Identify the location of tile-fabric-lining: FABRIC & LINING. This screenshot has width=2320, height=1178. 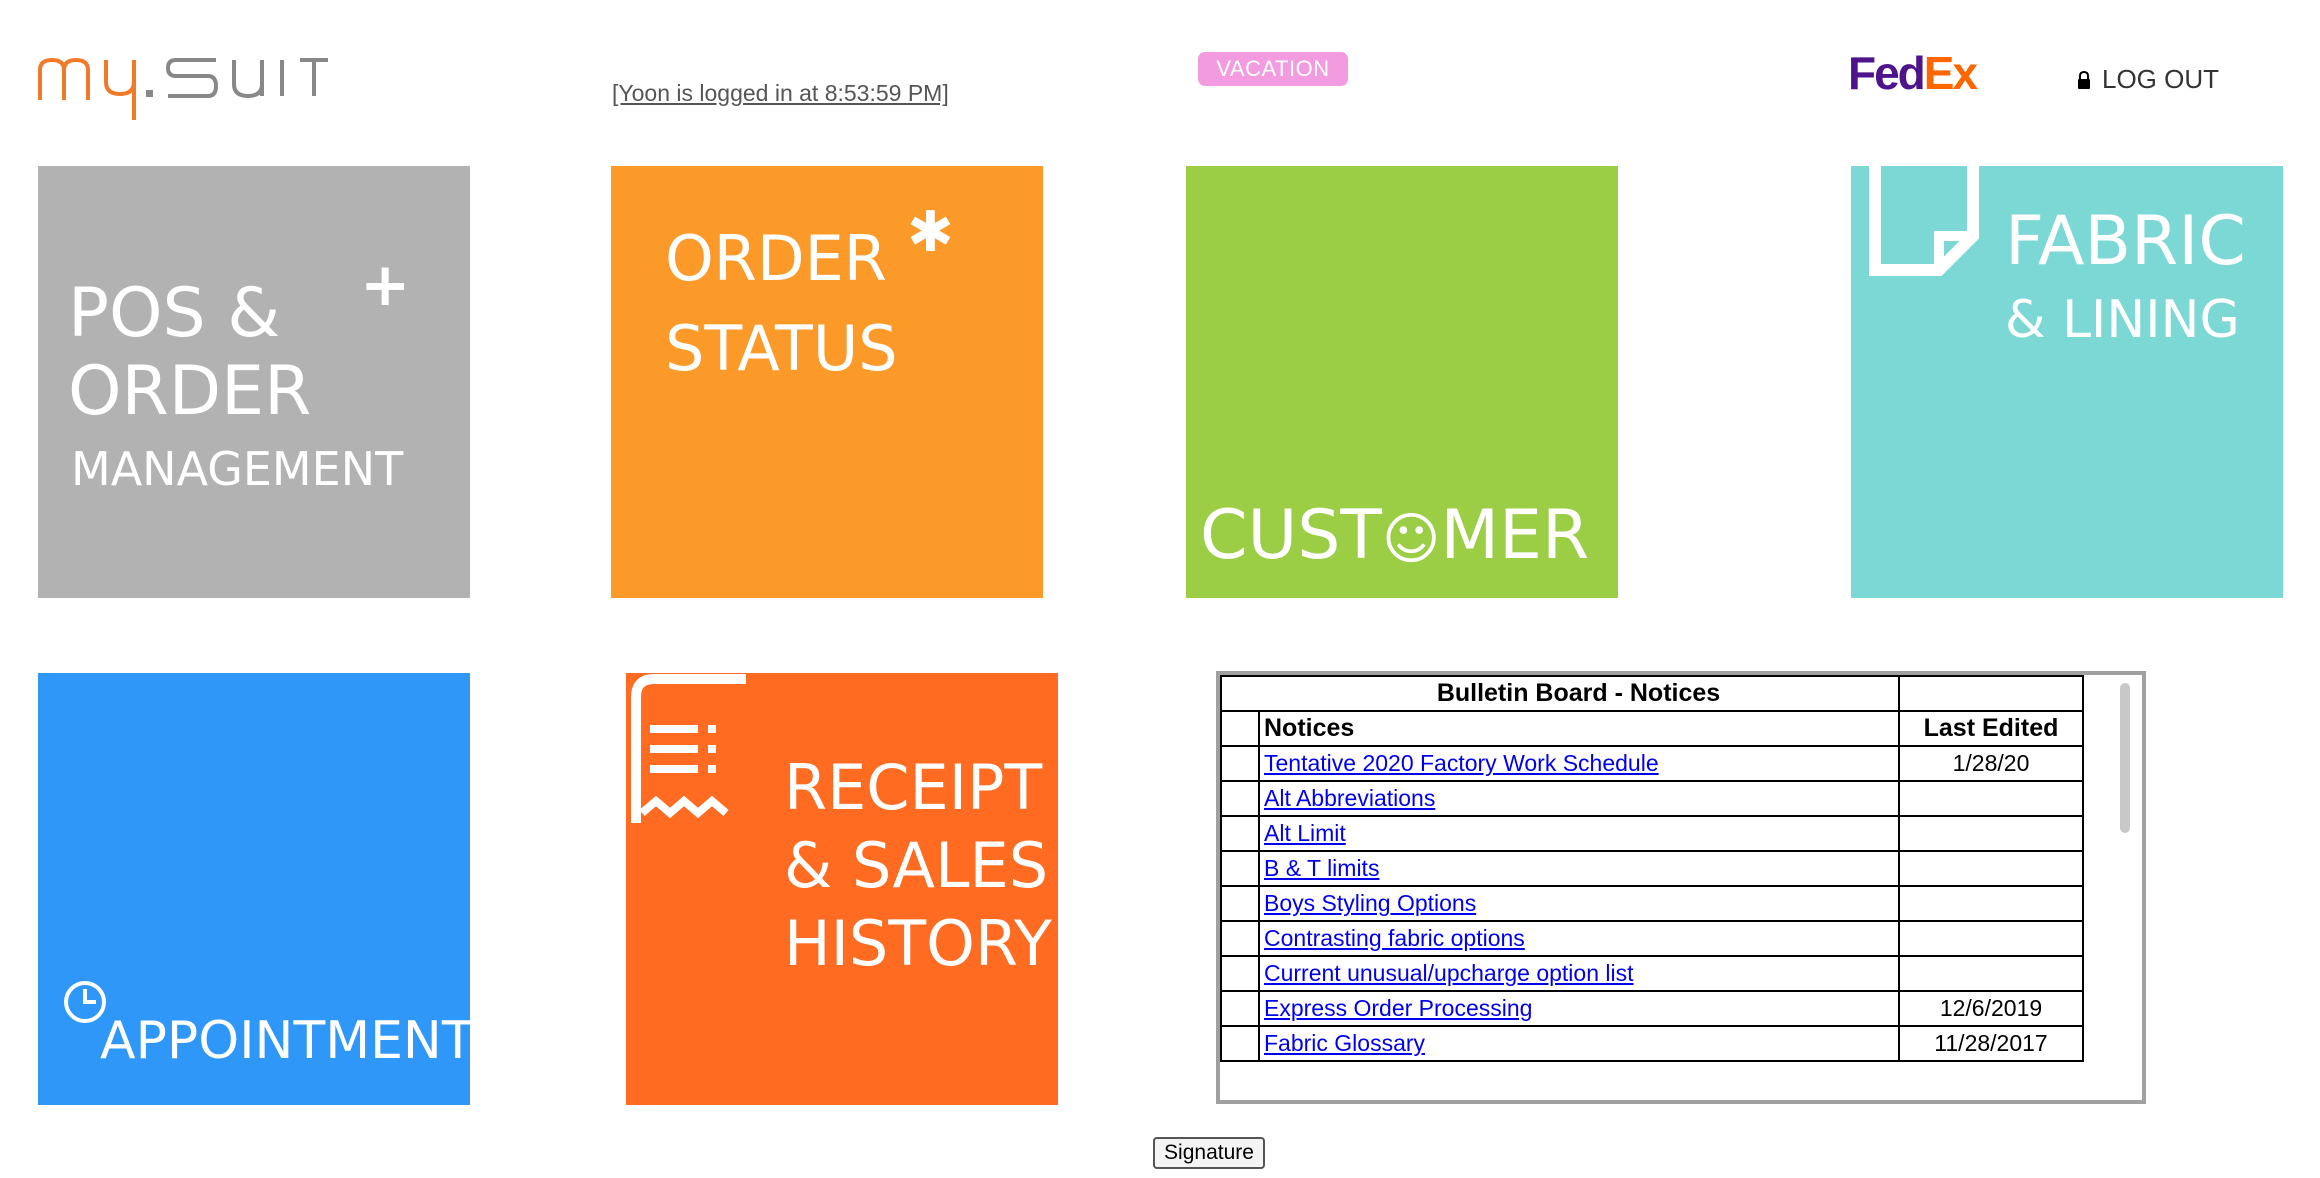
(2067, 382).